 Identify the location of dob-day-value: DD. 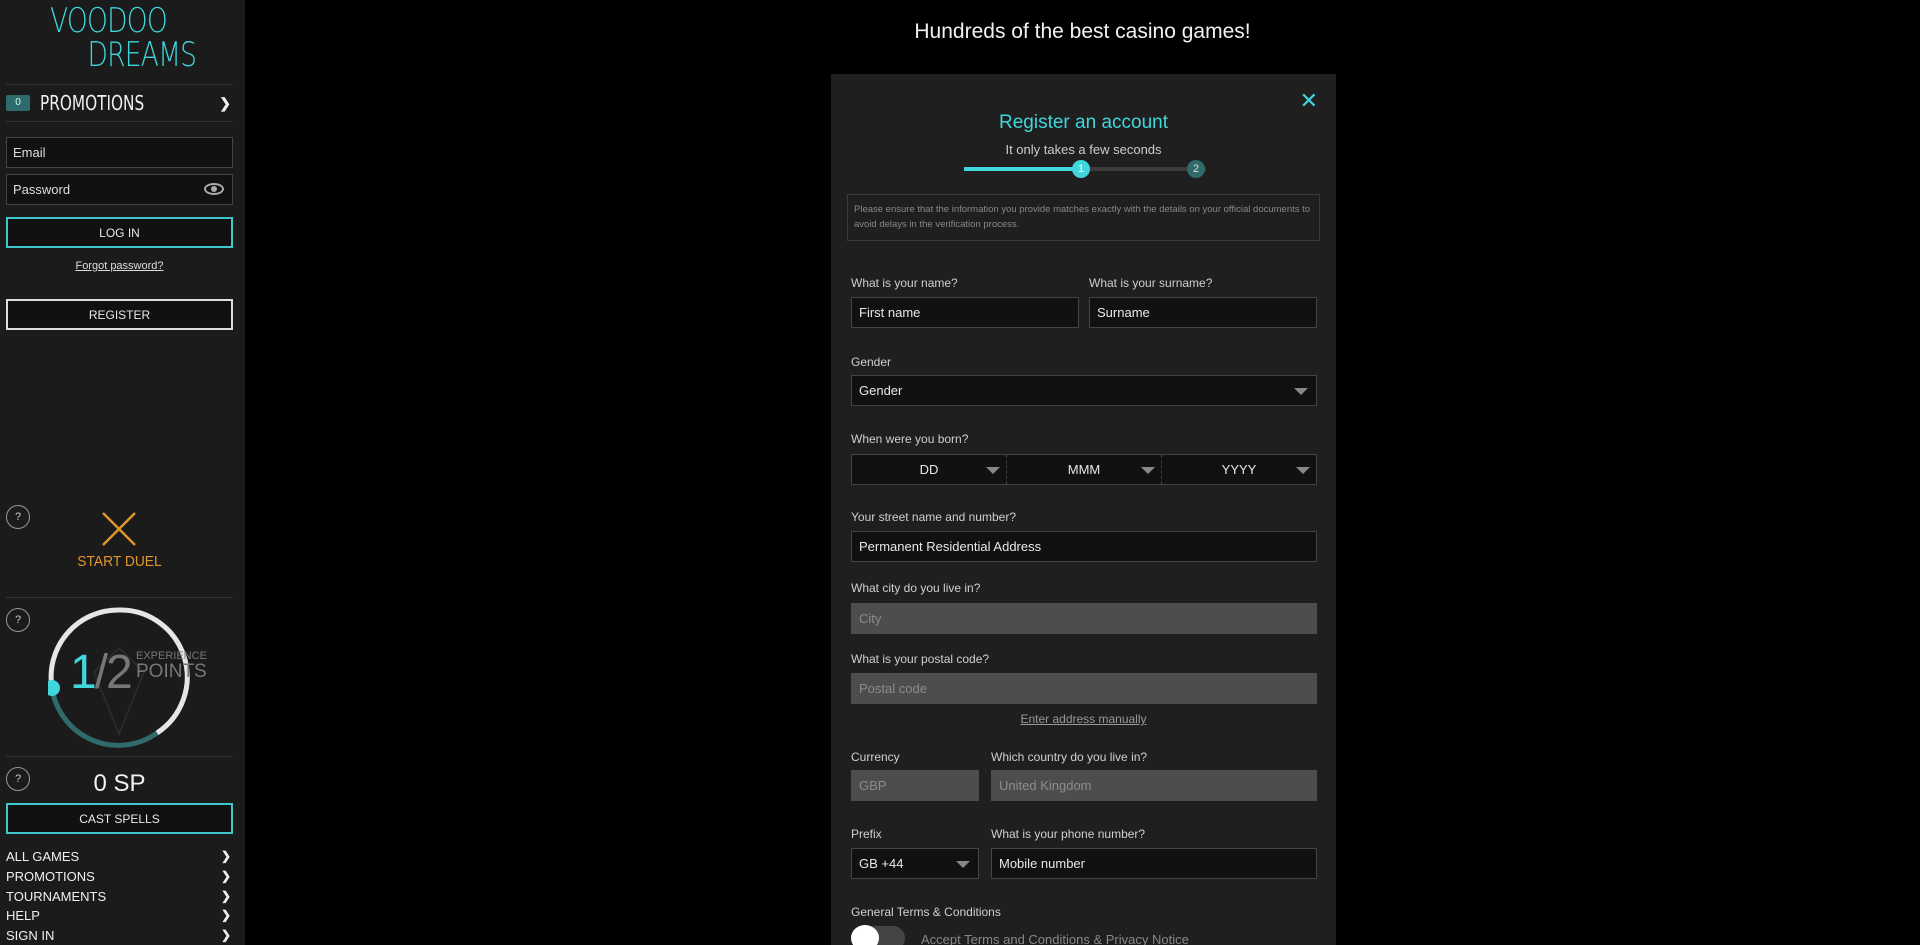
(929, 469).